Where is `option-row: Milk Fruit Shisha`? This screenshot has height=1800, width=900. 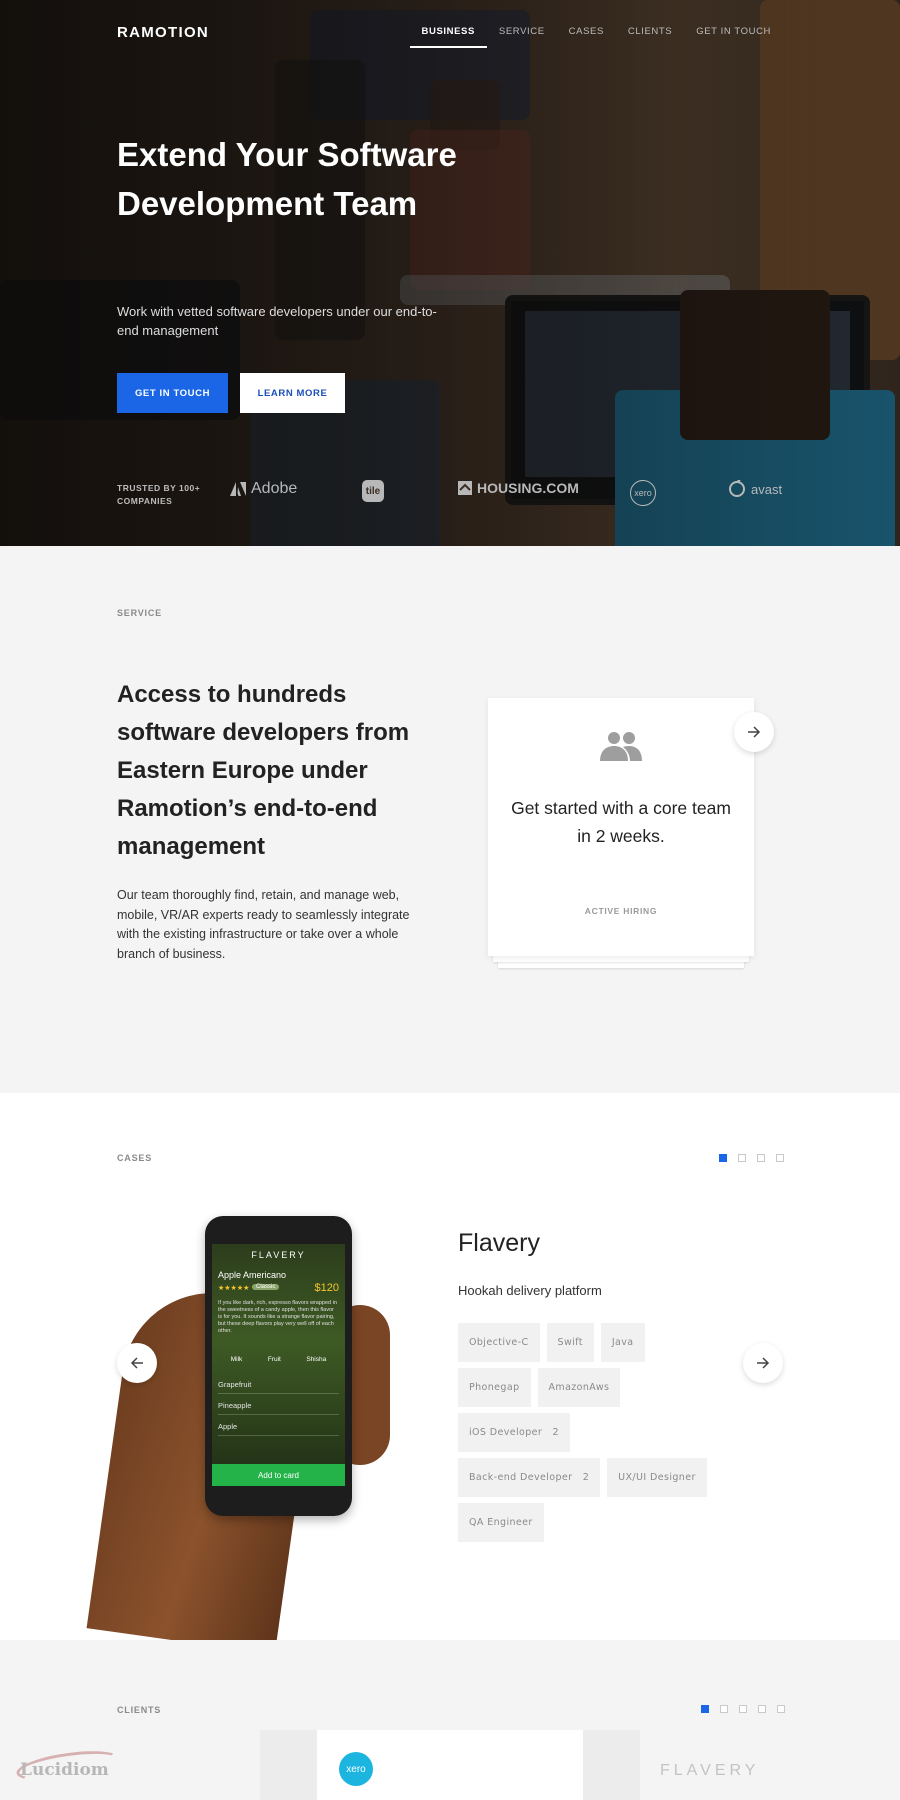 option-row: Milk Fruit Shisha is located at coordinates (278, 1359).